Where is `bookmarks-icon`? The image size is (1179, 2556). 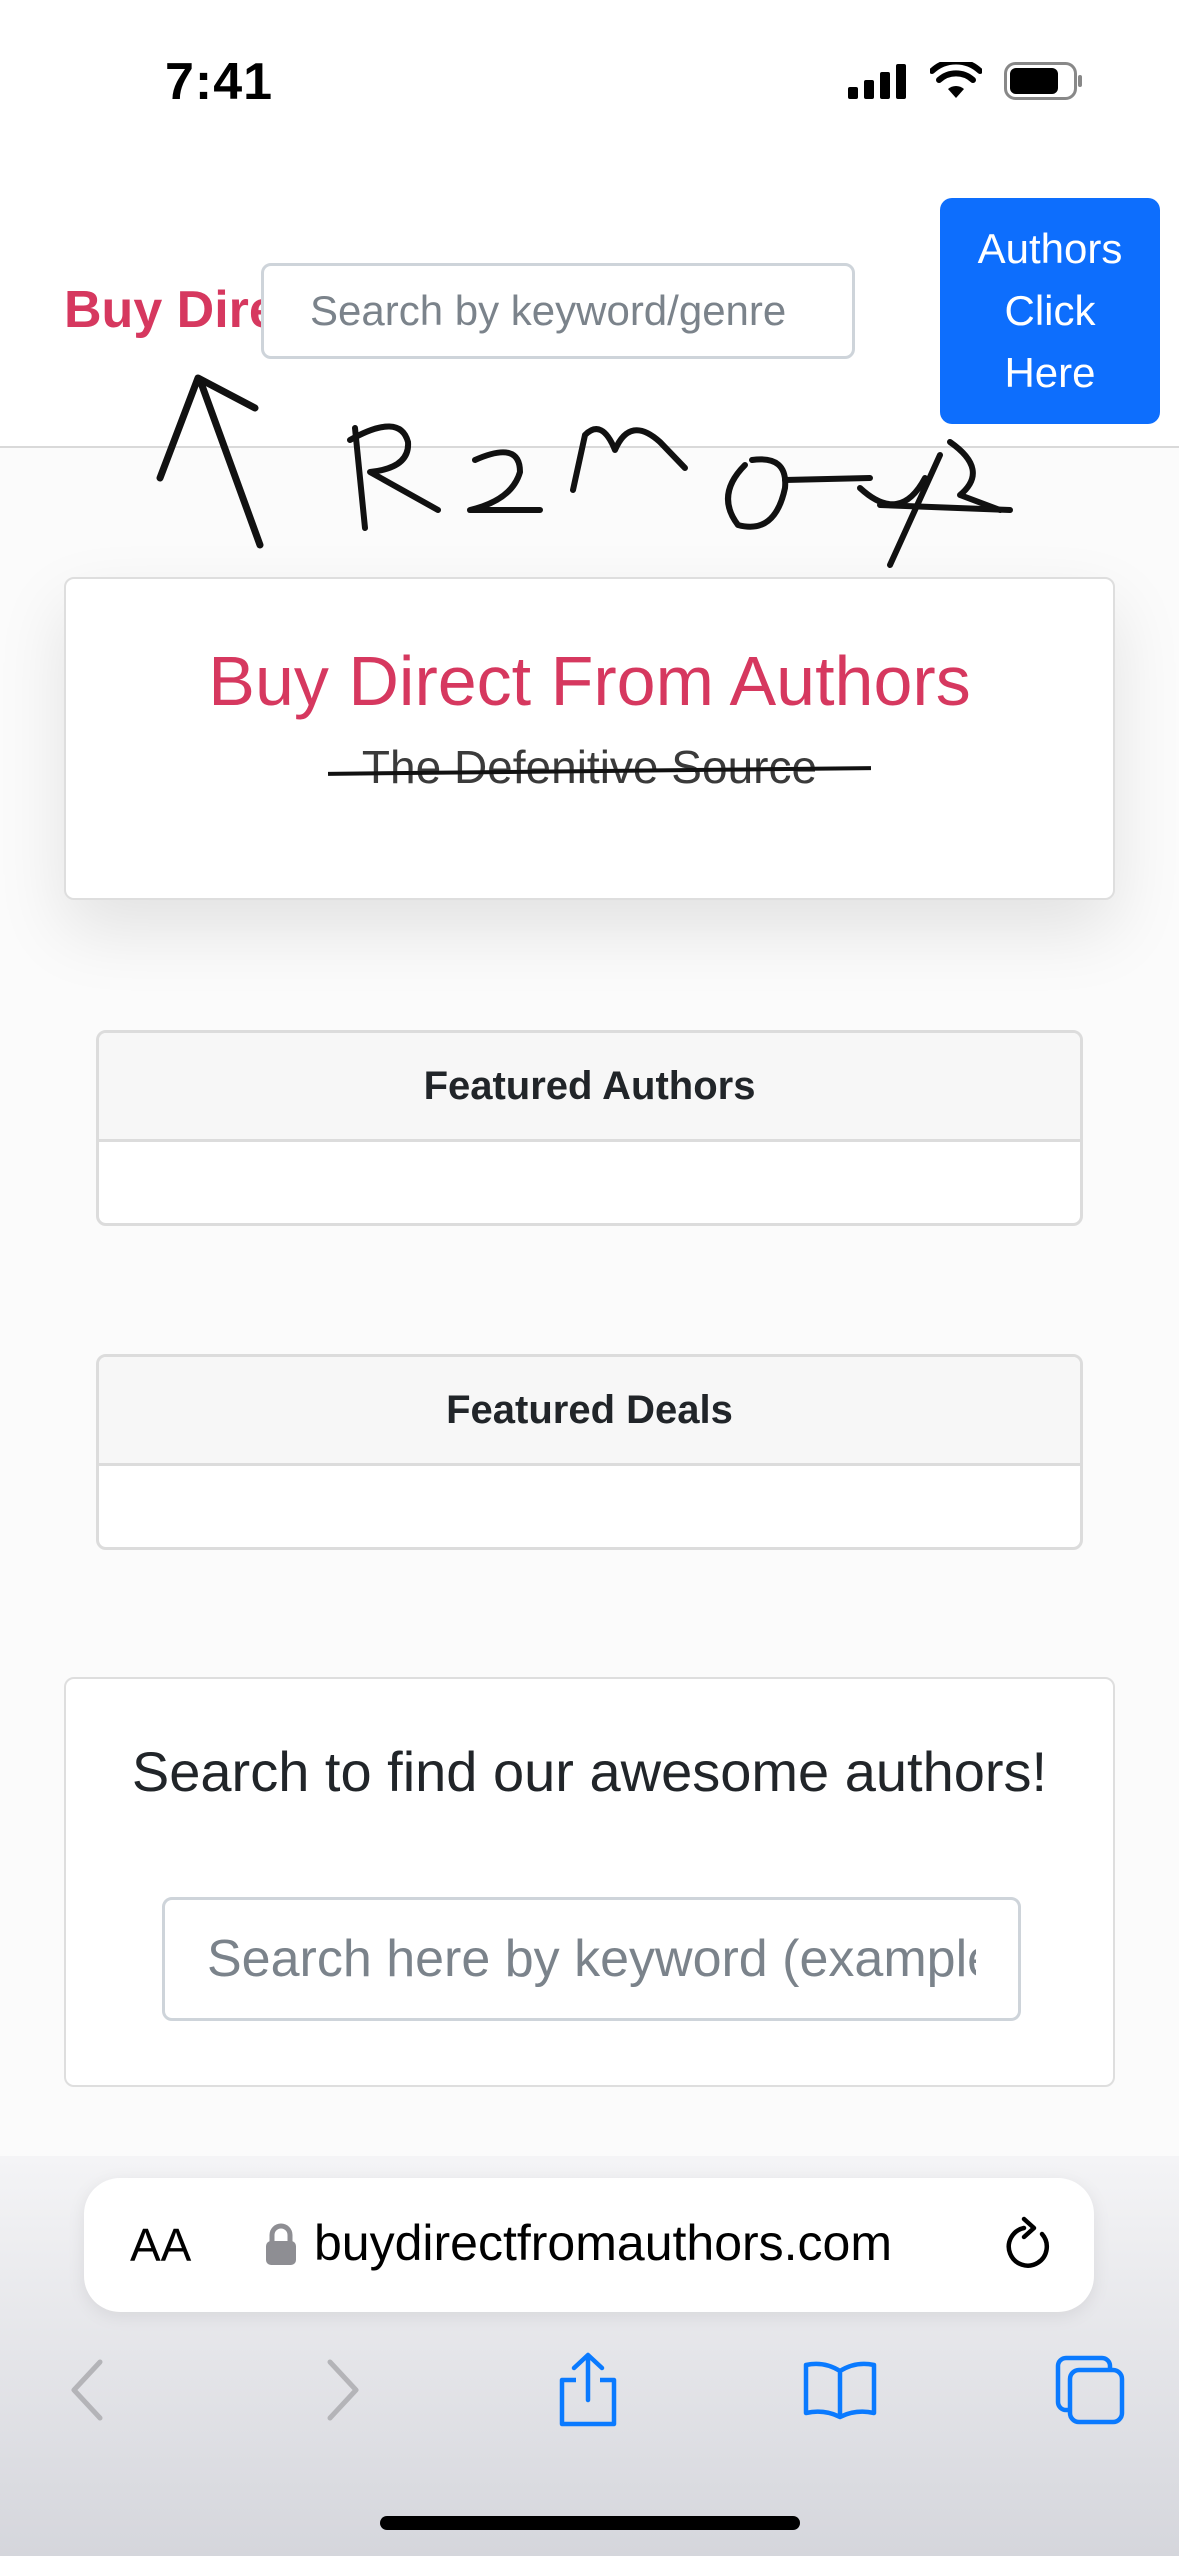 bookmarks-icon is located at coordinates (840, 2390).